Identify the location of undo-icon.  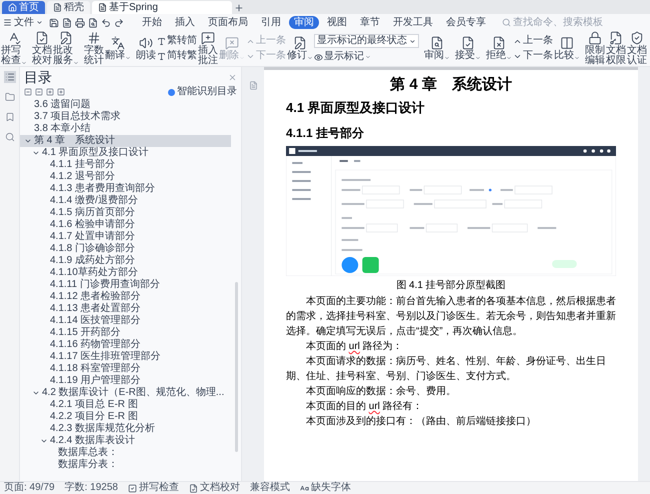
(106, 23).